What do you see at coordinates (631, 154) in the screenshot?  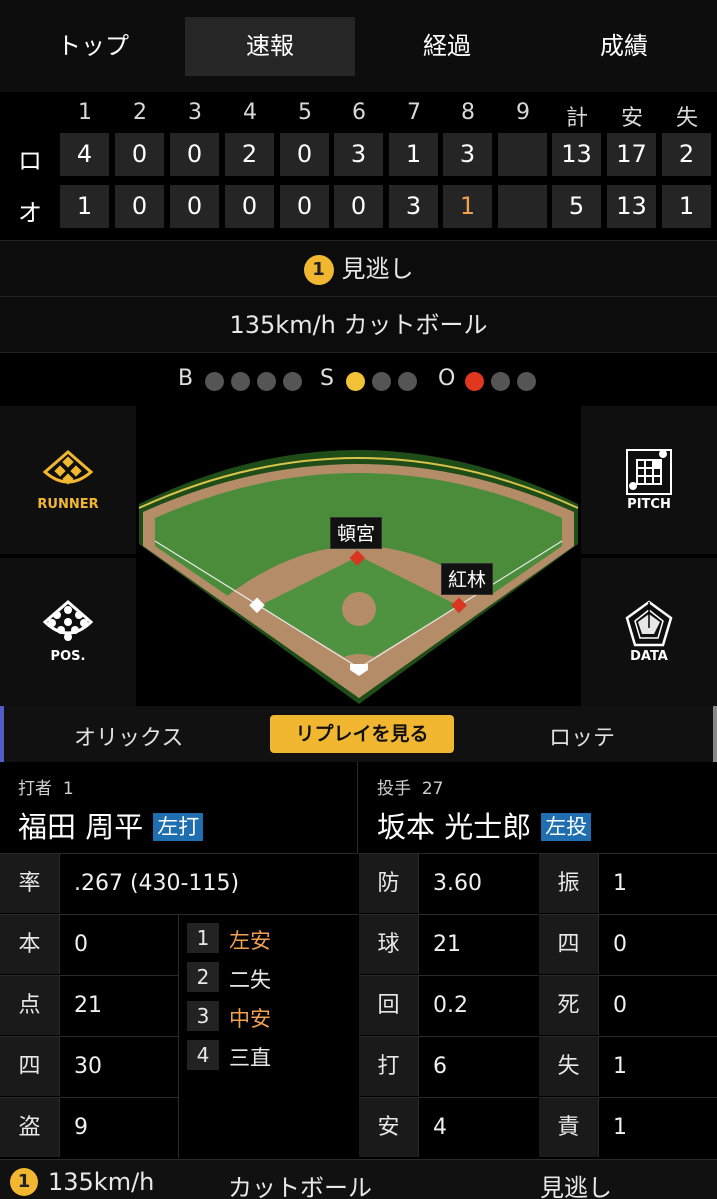 I see `score-cell: 17` at bounding box center [631, 154].